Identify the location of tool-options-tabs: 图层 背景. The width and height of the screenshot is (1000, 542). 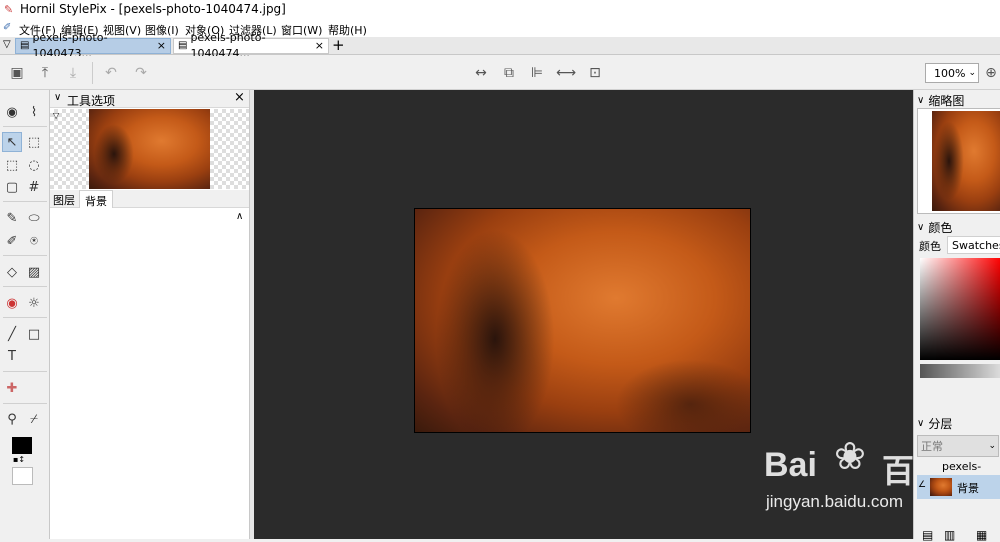
(149, 199).